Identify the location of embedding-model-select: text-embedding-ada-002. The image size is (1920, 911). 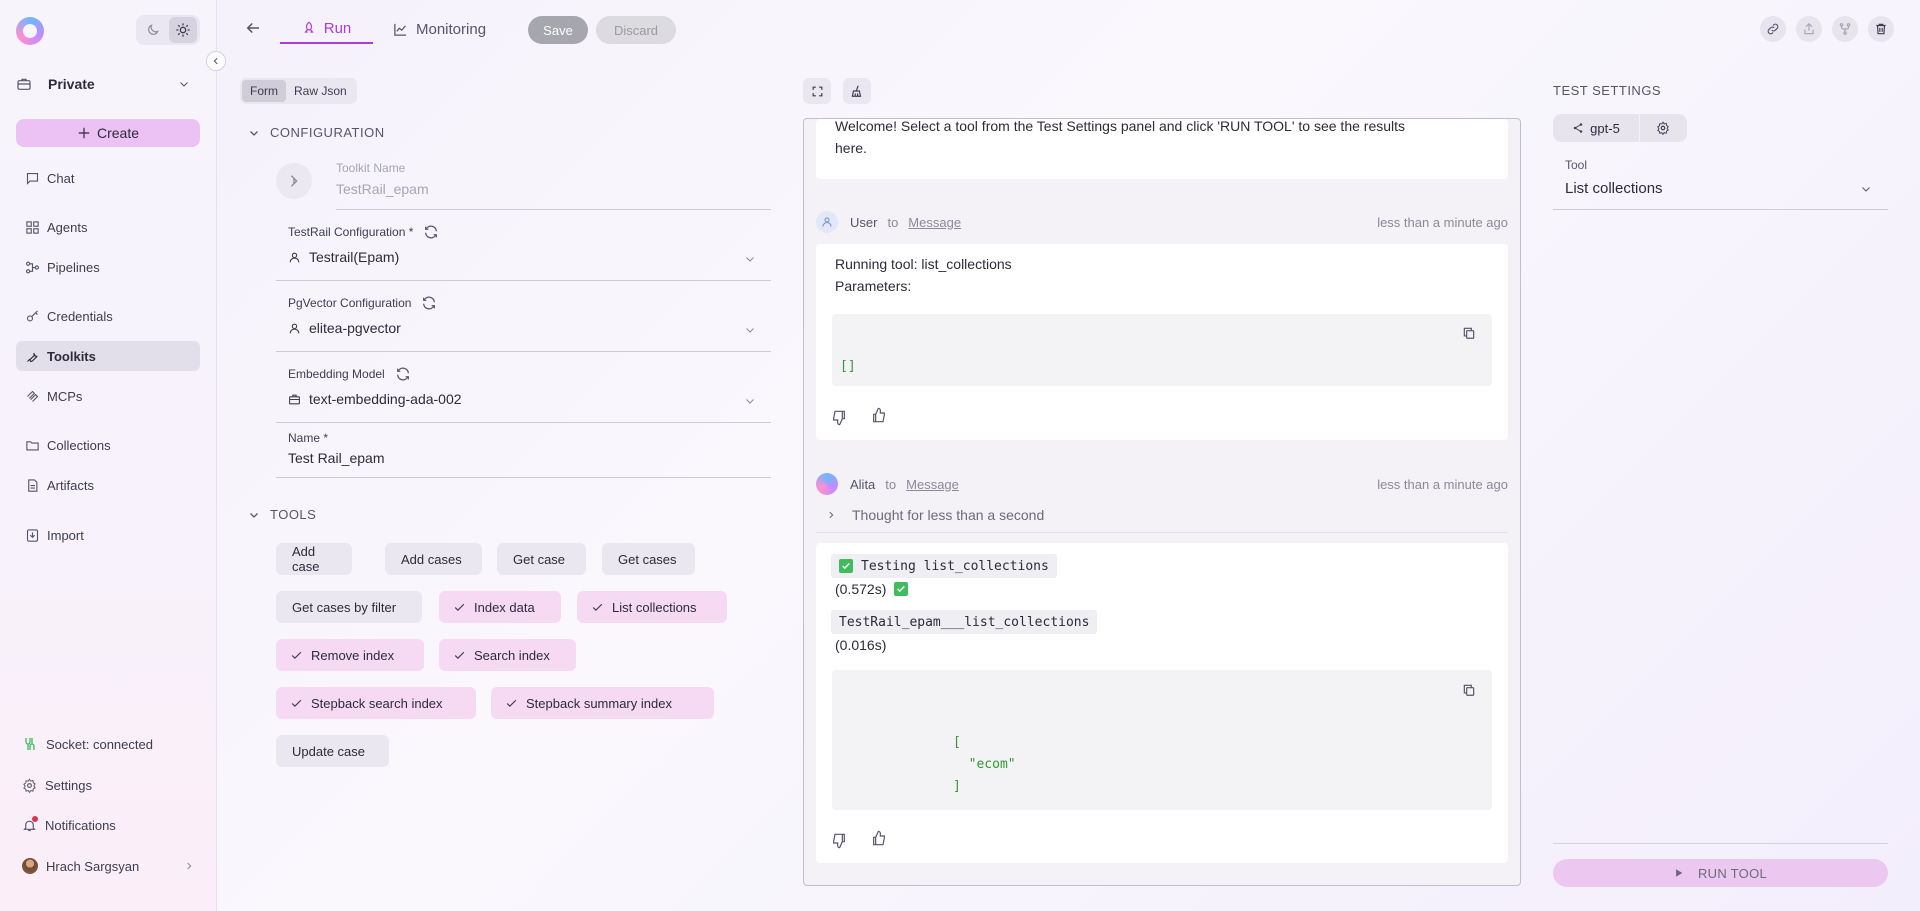
(375, 399).